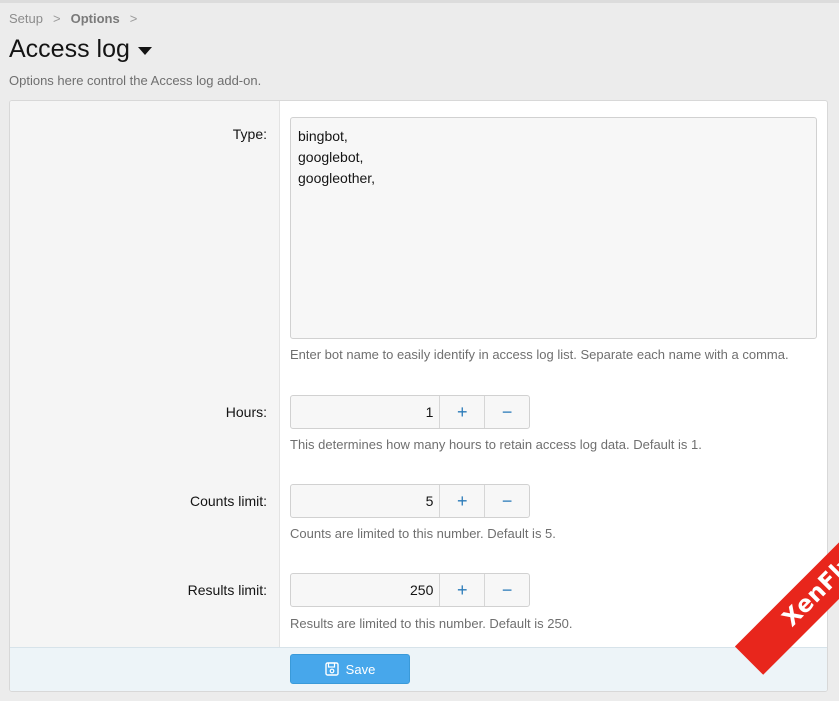  Describe the element at coordinates (507, 501) in the screenshot. I see `counts-limit-decrement-button: −` at that location.